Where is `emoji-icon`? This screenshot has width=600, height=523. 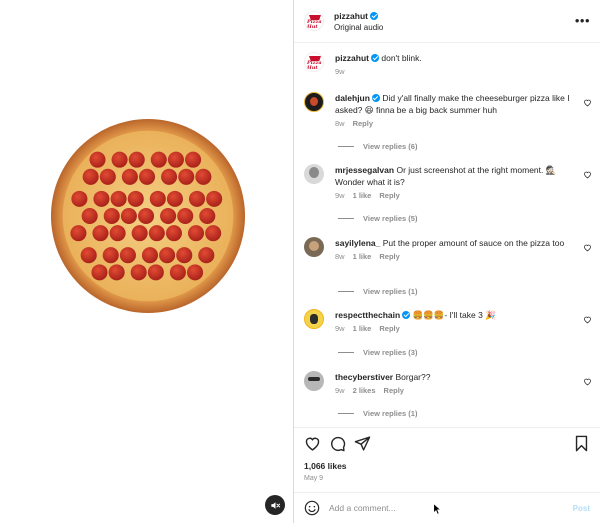 emoji-icon is located at coordinates (312, 508).